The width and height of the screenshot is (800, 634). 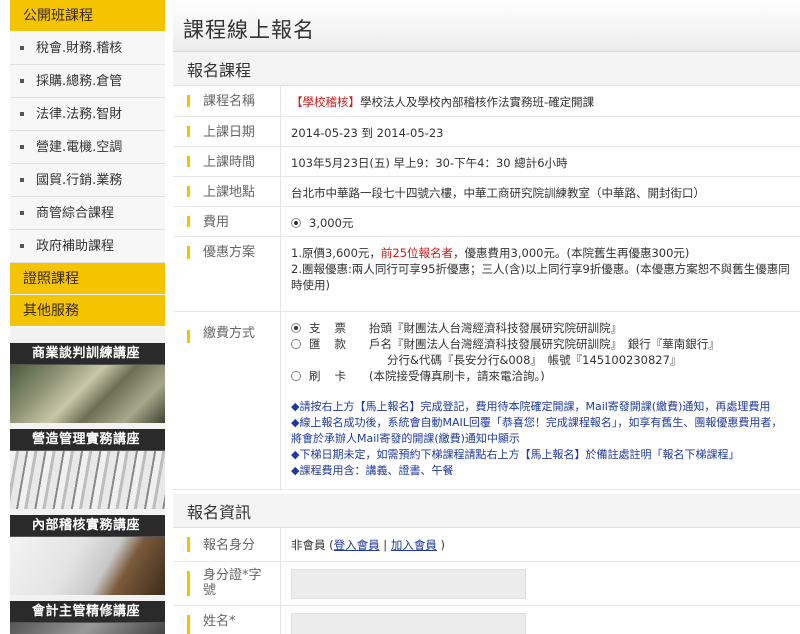 I want to click on row-name: 姓名*, so click(x=486, y=620).